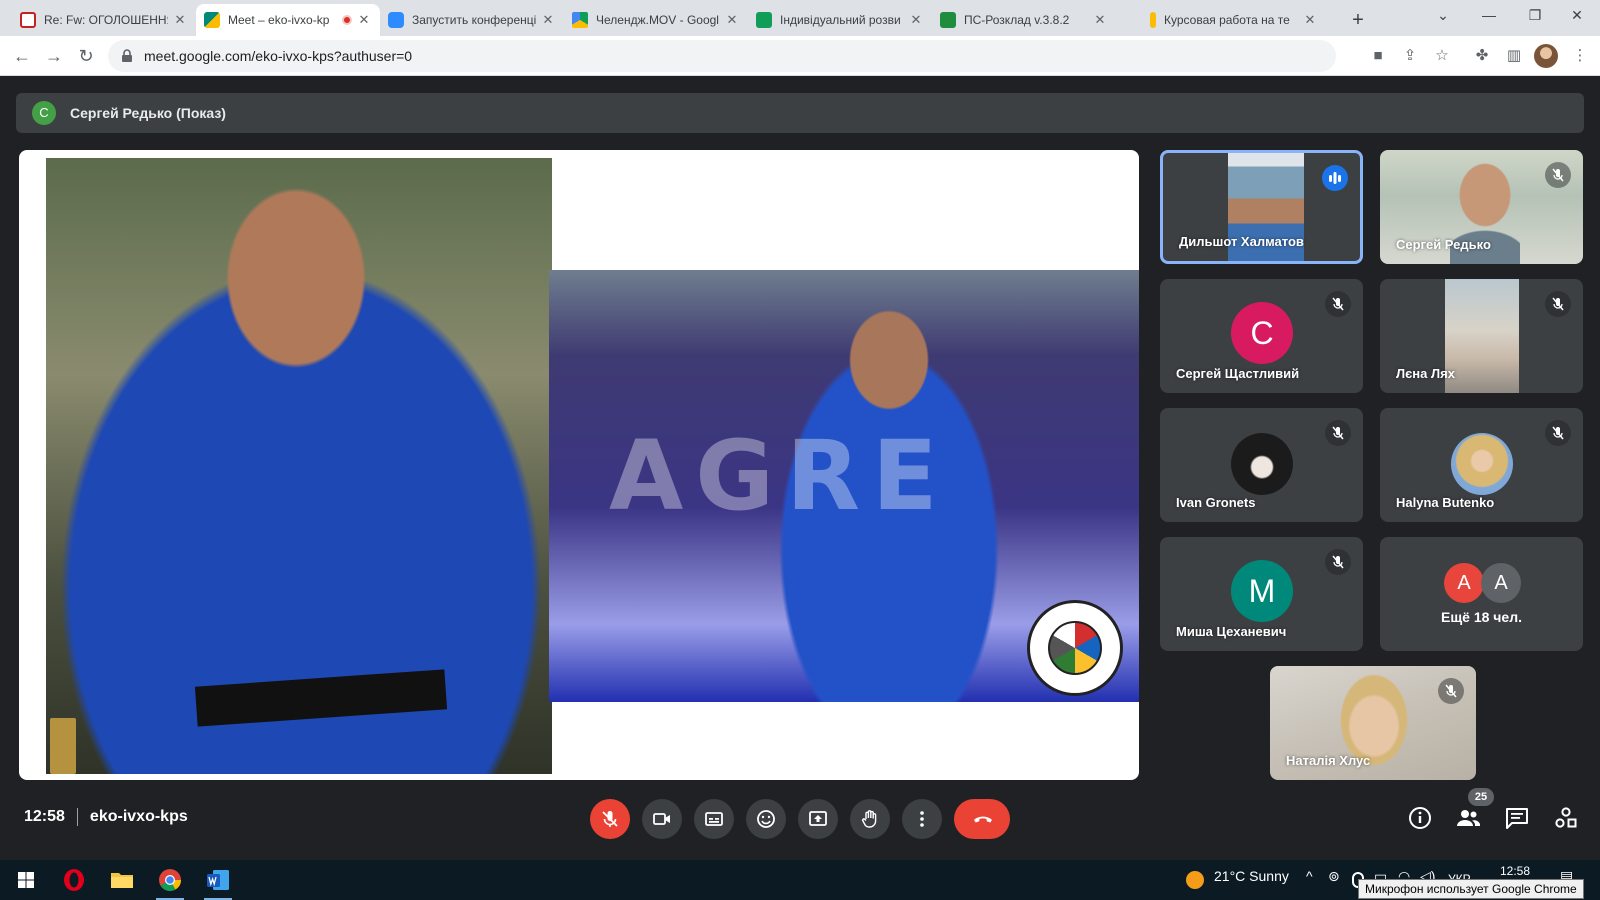 The image size is (1600, 900). I want to click on reactions-button, so click(766, 819).